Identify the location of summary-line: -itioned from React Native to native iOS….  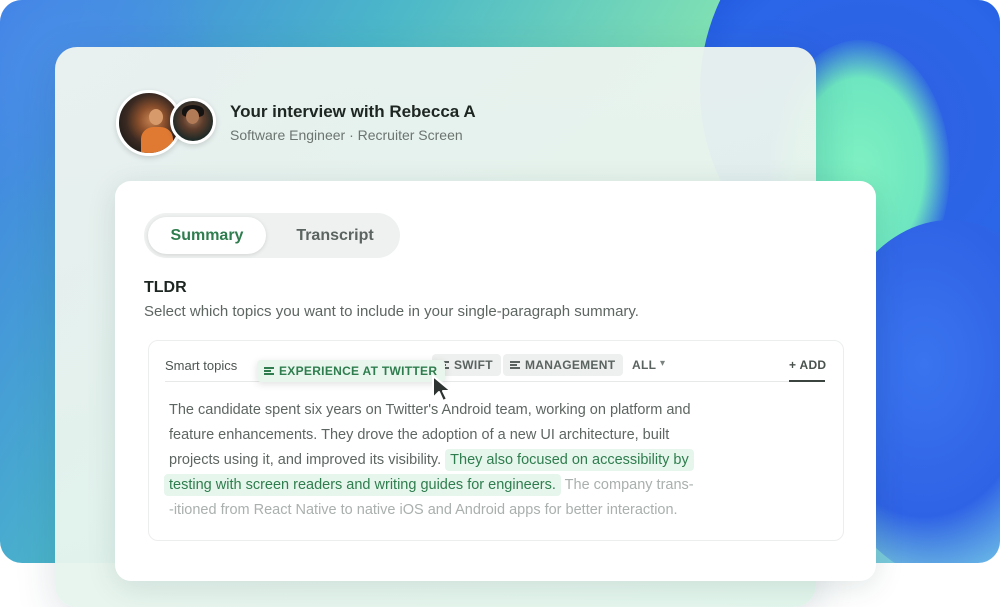
(423, 510).